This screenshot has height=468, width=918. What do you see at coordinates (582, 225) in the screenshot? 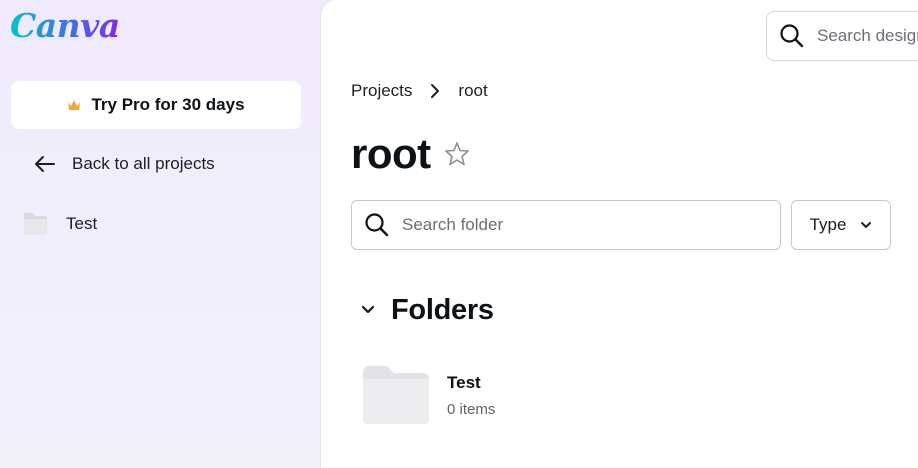
I see `folder-search-input` at bounding box center [582, 225].